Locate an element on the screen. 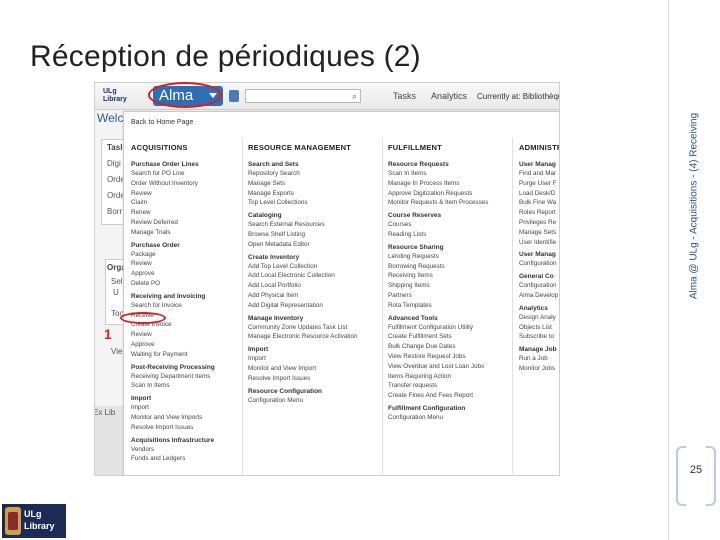 The width and height of the screenshot is (720, 540). menu-item: Package is located at coordinates (185, 255).